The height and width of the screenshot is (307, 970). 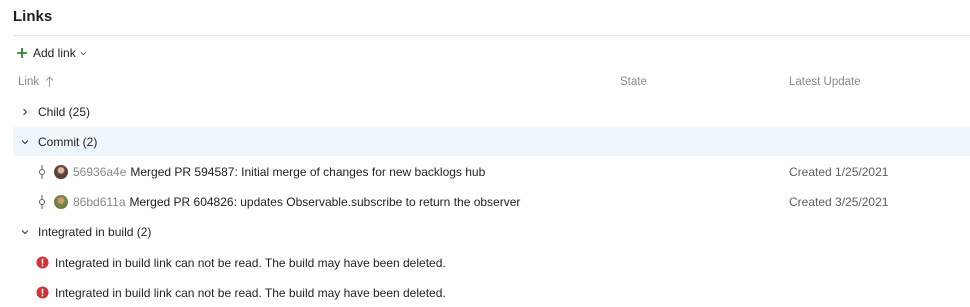 I want to click on chevron-right-icon, so click(x=25, y=112).